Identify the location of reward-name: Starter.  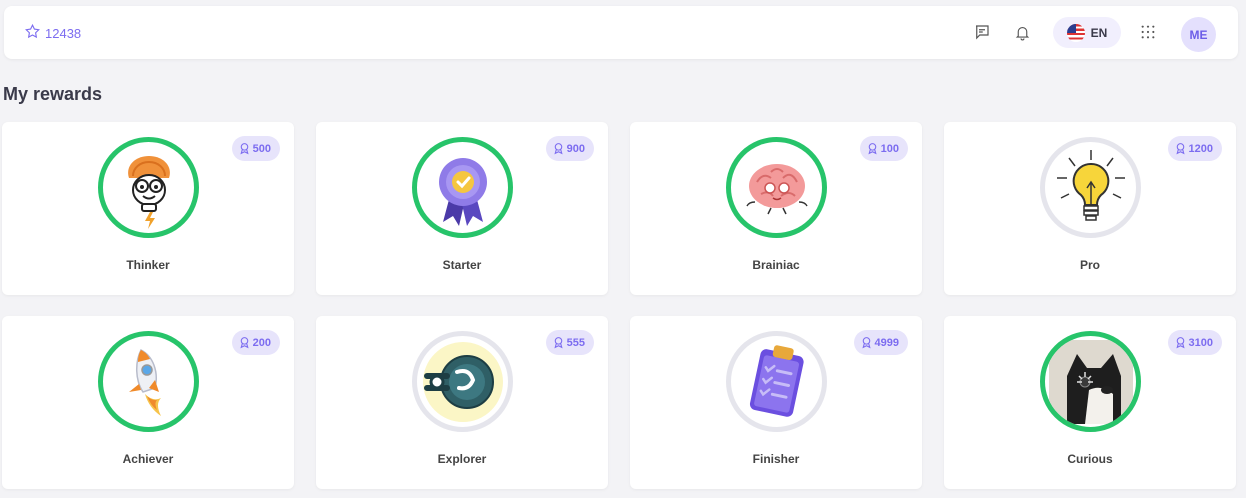
(462, 265).